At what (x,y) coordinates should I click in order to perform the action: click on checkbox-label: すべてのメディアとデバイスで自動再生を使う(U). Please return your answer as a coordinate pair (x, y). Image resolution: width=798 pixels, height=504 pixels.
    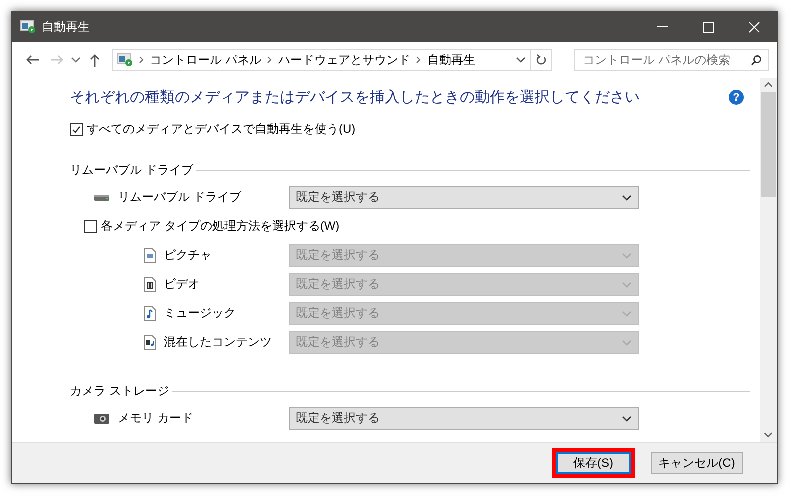
    Looking at the image, I should click on (221, 129).